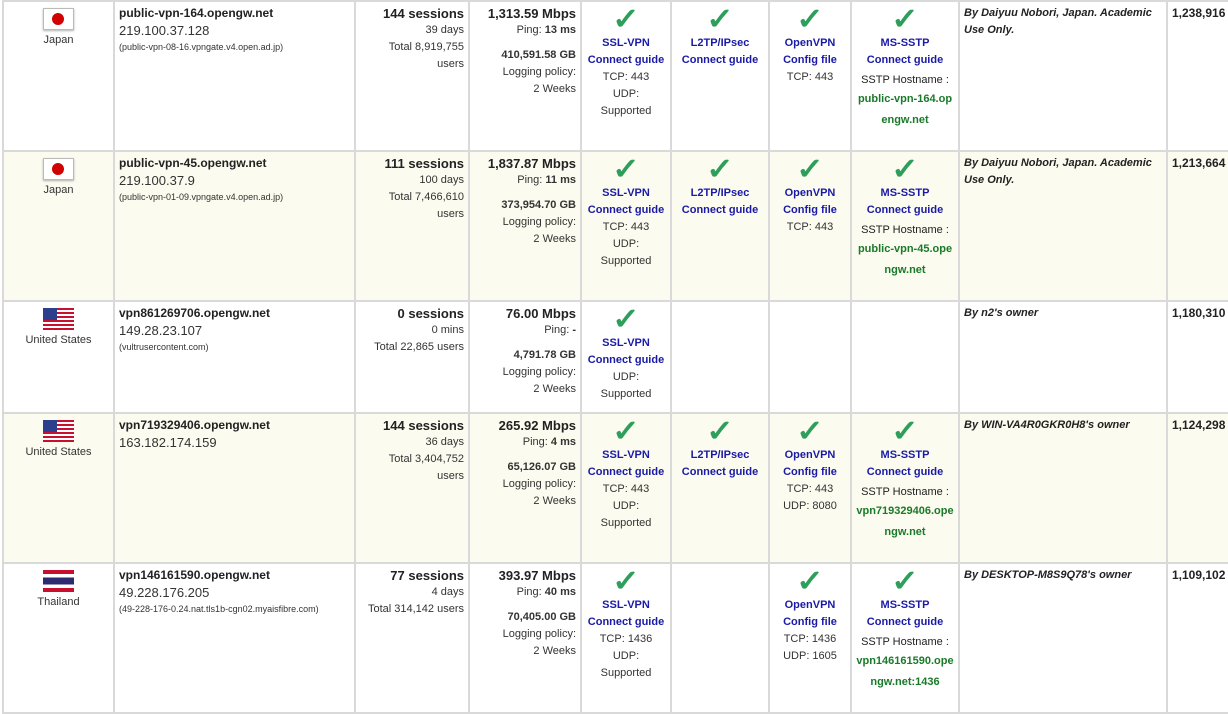 The image size is (1228, 714). What do you see at coordinates (810, 76) in the screenshot?
I see `openvpn-cell: ✓ OpenVPN Config file TCP: 443` at bounding box center [810, 76].